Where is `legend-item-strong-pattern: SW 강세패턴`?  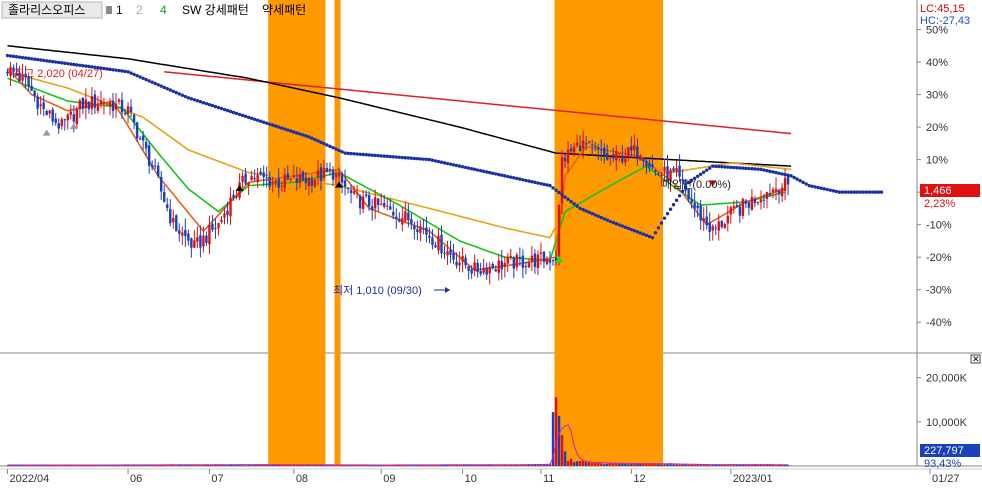 legend-item-strong-pattern: SW 강세패턴 is located at coordinates (215, 10).